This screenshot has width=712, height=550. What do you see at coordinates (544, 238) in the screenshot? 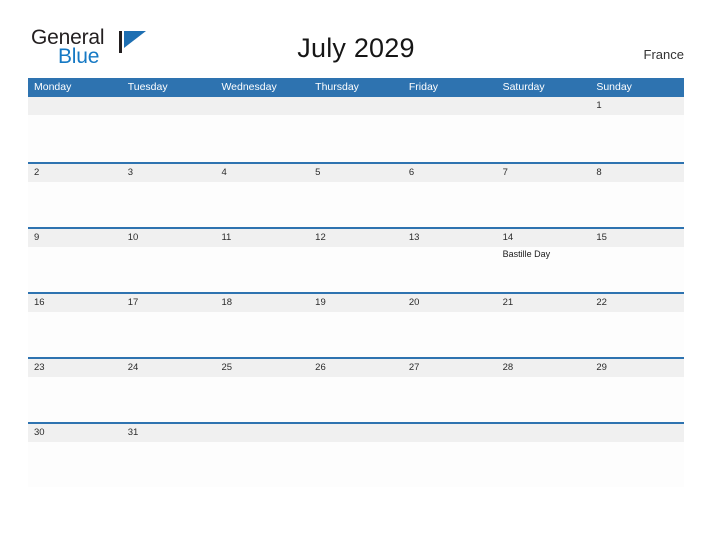
I see `day-number: 14` at bounding box center [544, 238].